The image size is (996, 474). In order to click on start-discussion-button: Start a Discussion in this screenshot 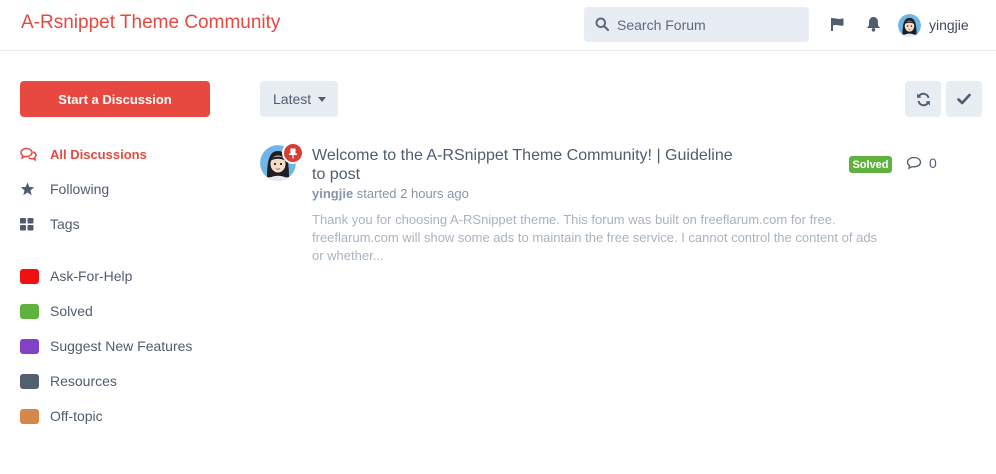, I will do `click(115, 99)`.